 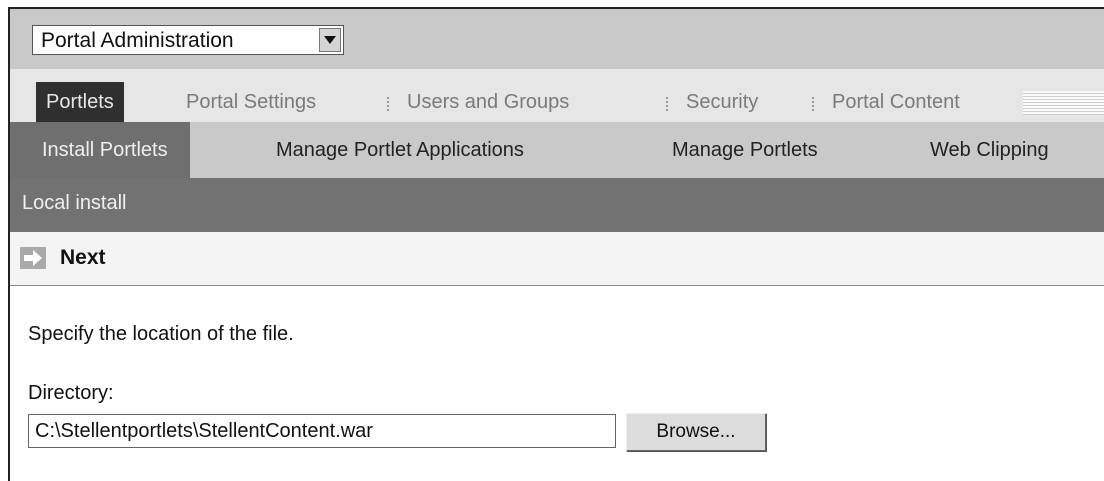 I want to click on portal-select: Portal Administration, so click(x=188, y=40).